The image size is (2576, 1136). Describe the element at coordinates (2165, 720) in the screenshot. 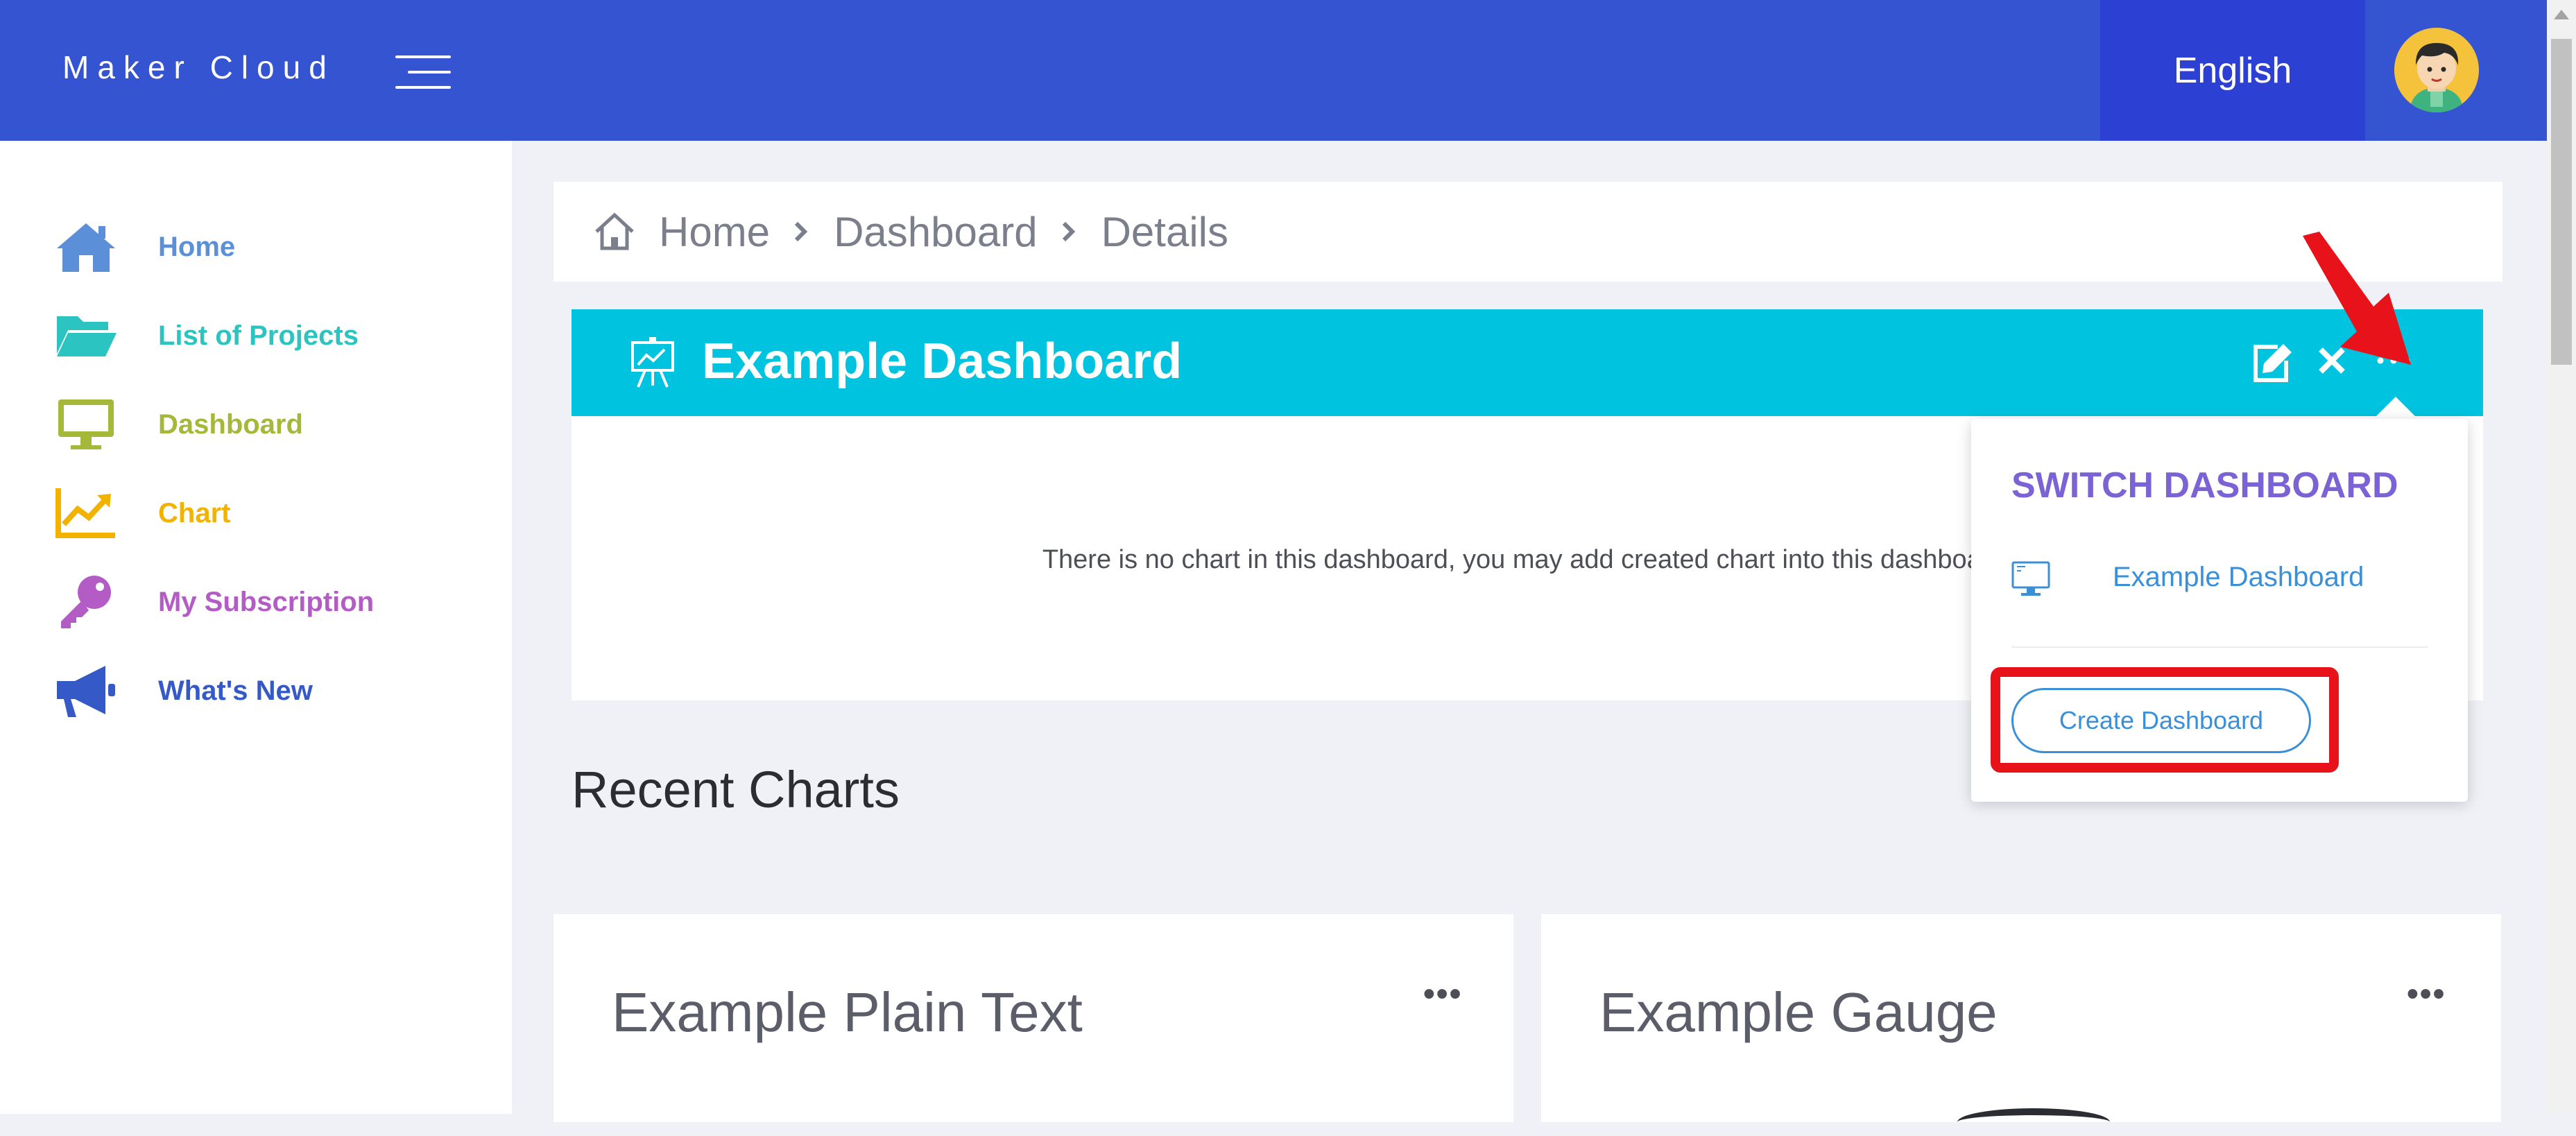

I see `highlight-annotation` at that location.